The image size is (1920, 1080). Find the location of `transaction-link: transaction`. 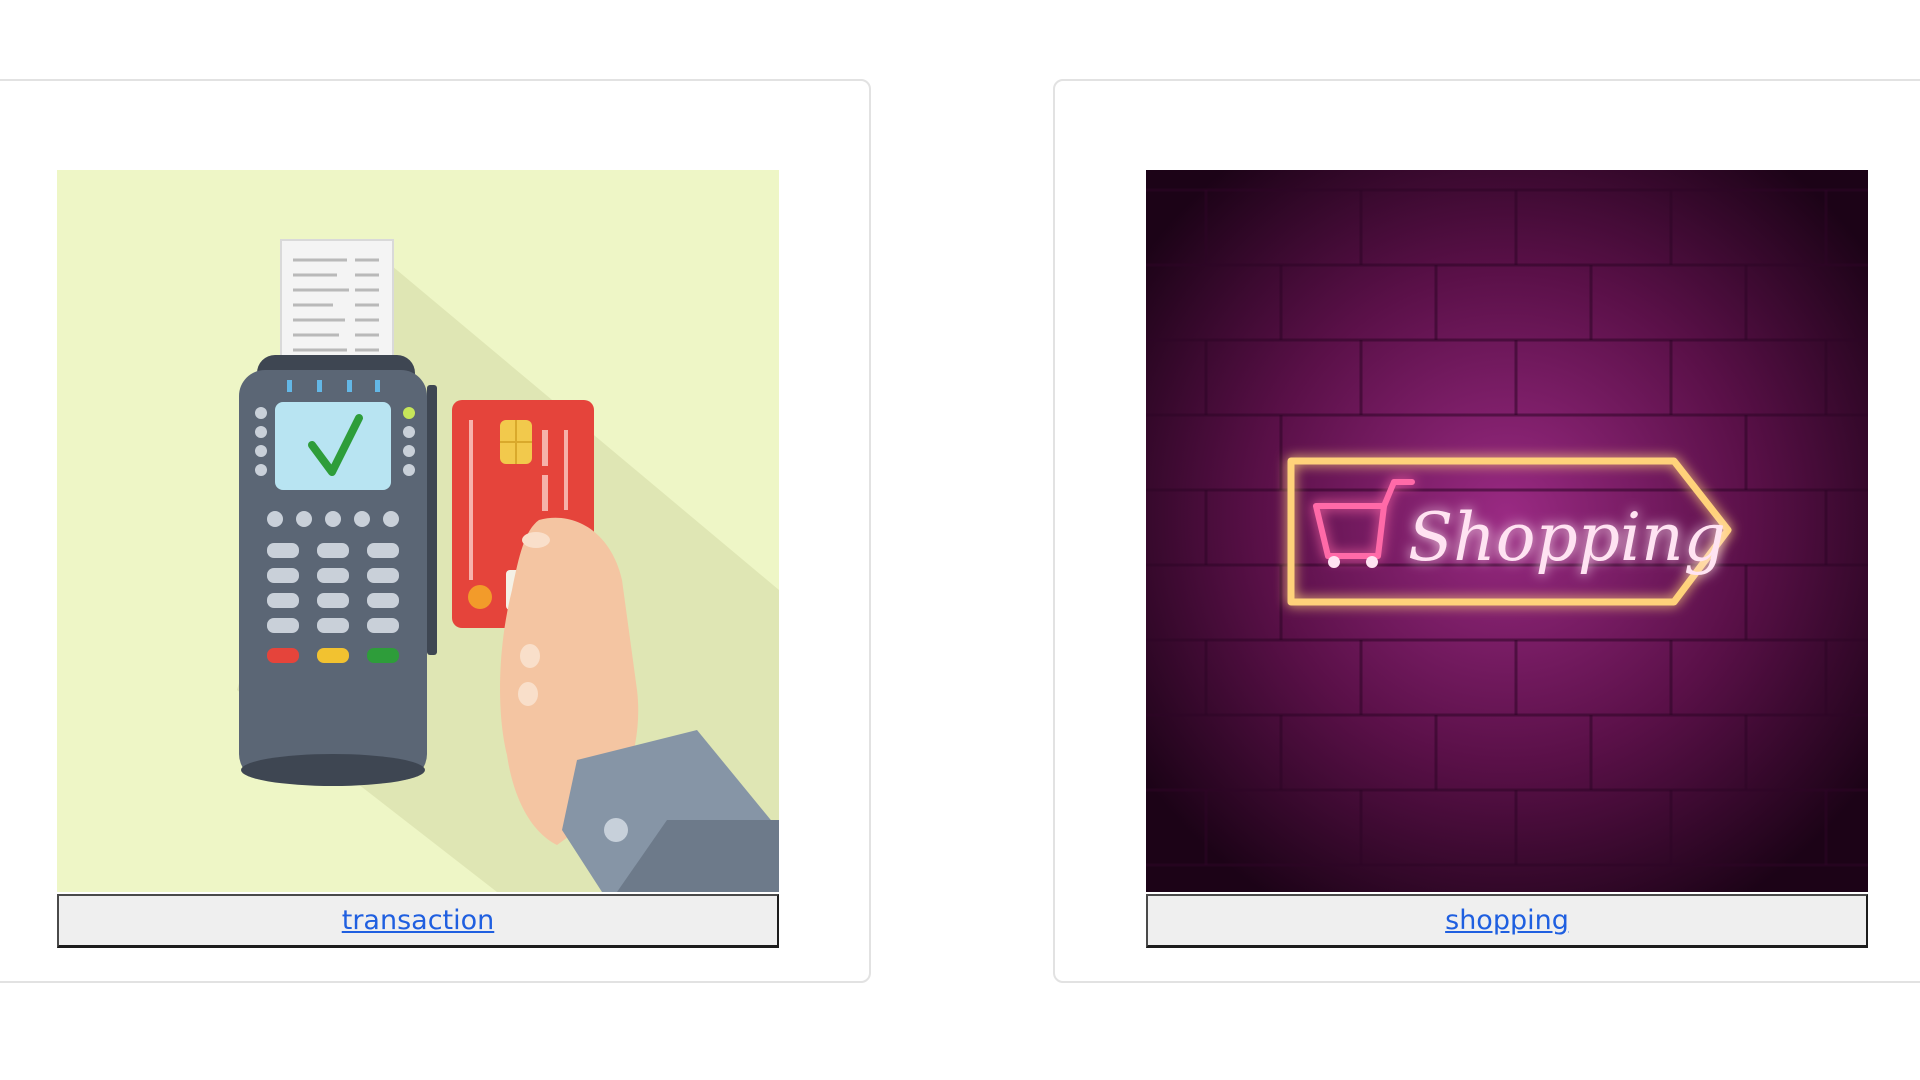

transaction-link: transaction is located at coordinates (418, 920).